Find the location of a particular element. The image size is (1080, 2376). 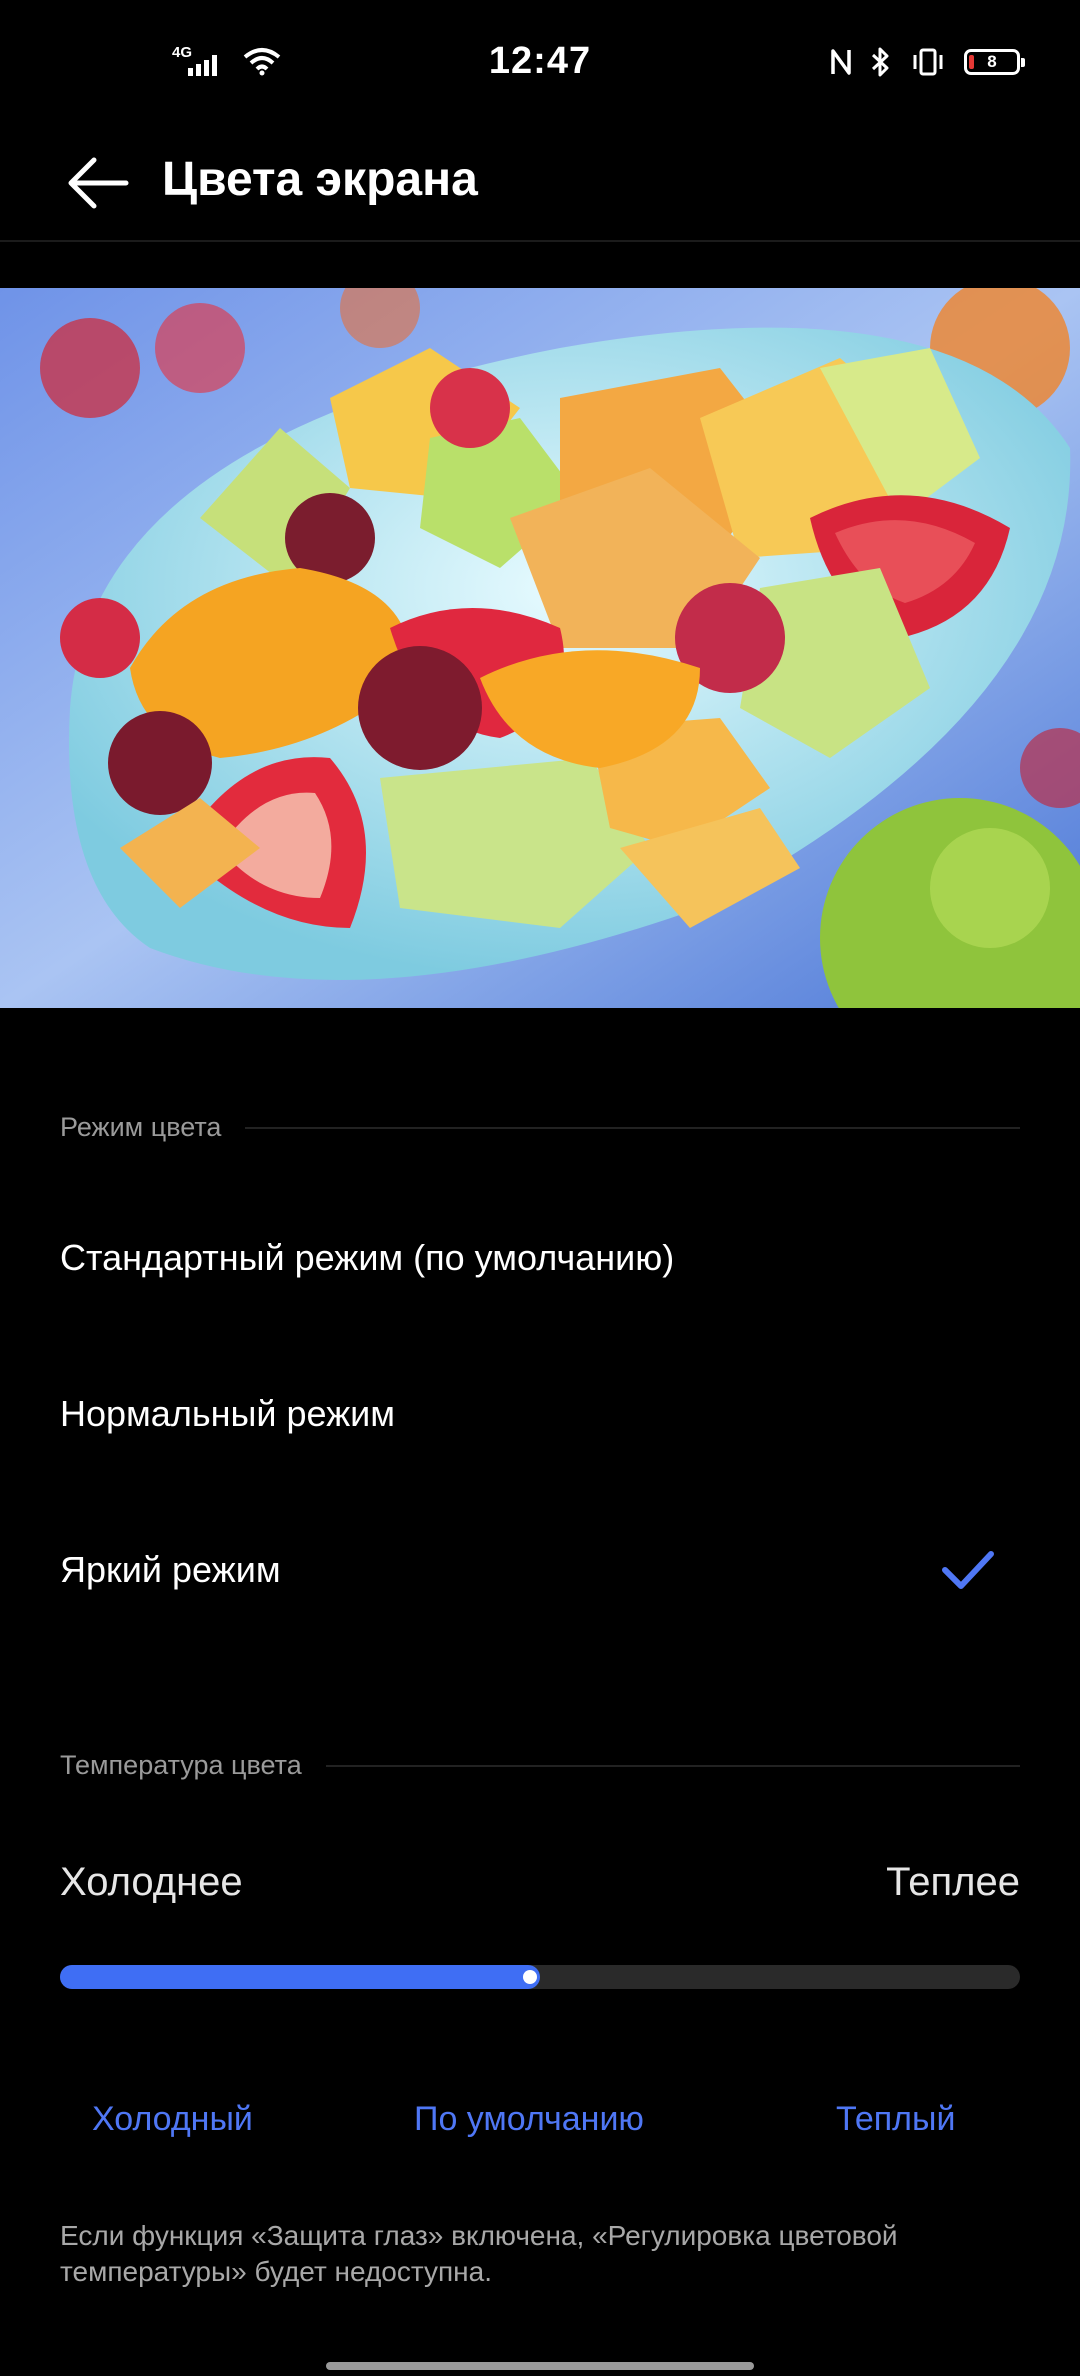

vibrate-icon is located at coordinates (928, 62).